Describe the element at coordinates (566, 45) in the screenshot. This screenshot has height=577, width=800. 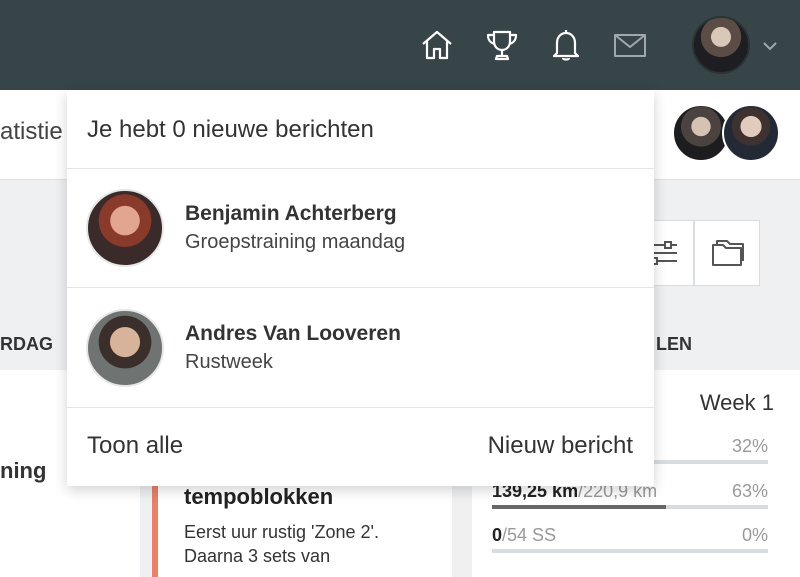
I see `bell-icon` at that location.